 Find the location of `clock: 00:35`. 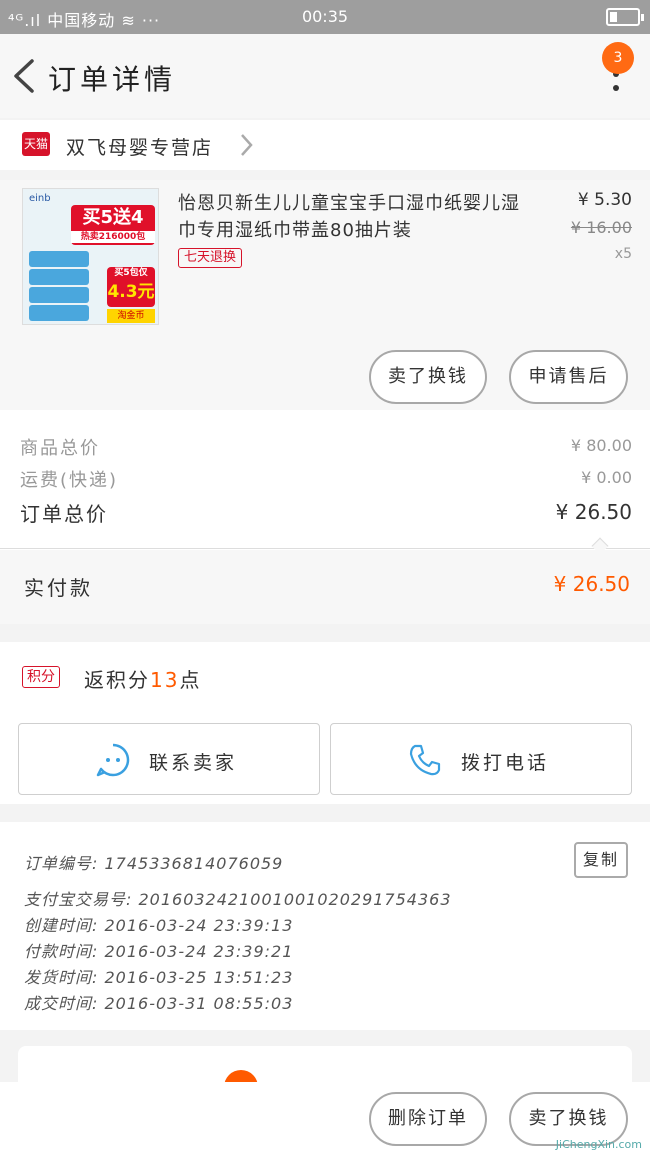

clock: 00:35 is located at coordinates (325, 16).